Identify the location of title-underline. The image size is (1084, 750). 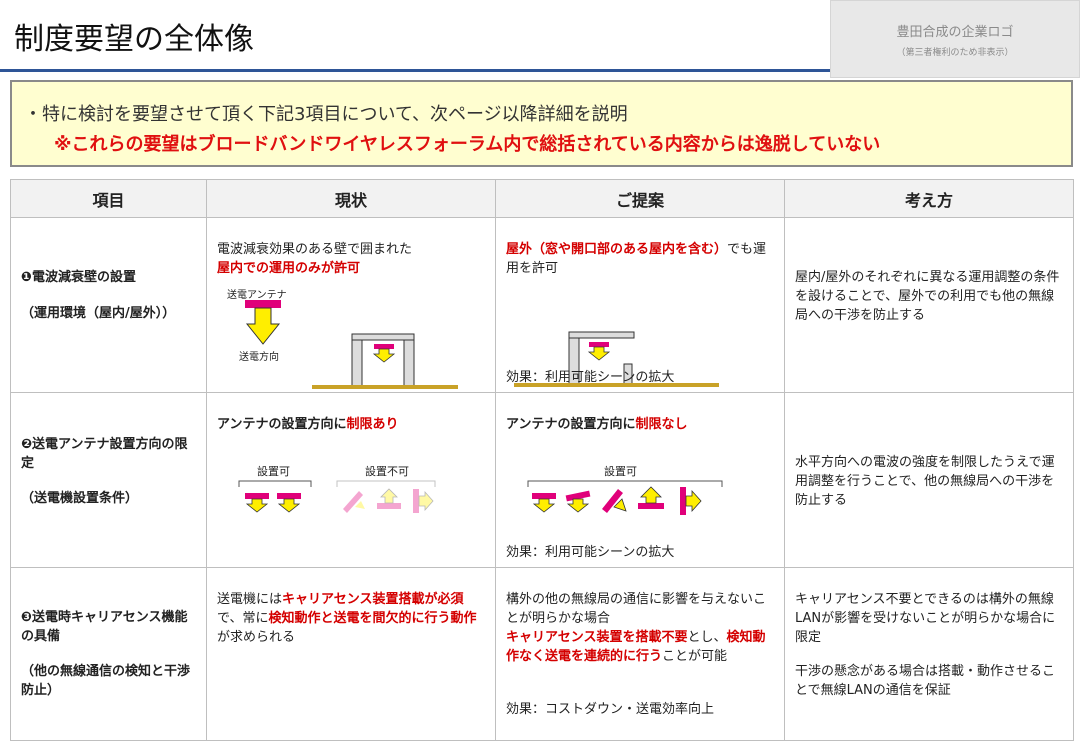
(415, 70).